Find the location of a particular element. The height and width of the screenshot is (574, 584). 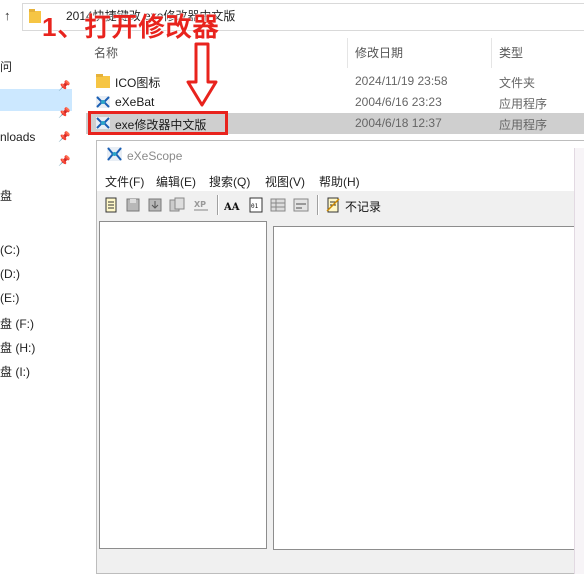

xp-style-icon: XP is located at coordinates (201, 205).